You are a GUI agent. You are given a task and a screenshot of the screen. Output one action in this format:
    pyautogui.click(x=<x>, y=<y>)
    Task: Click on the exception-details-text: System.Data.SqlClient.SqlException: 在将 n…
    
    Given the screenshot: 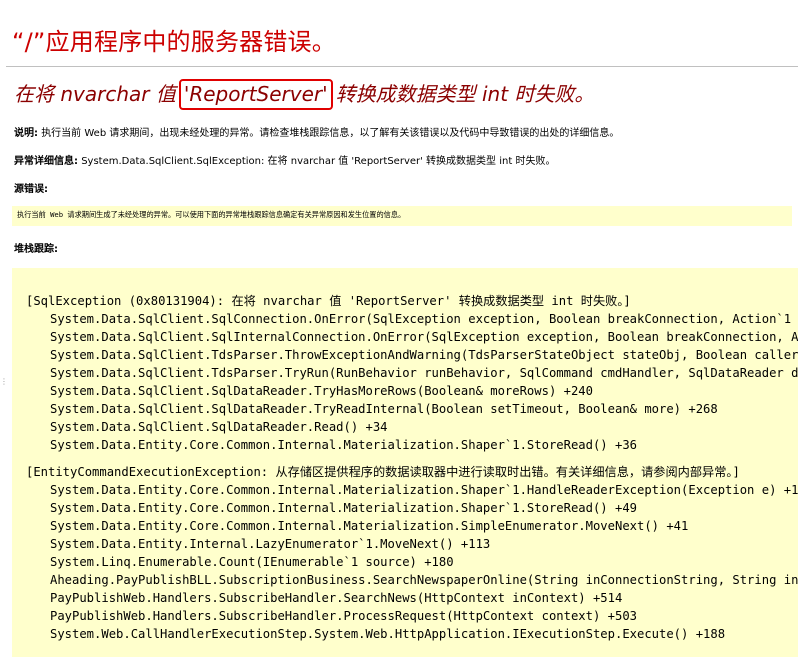 What is the action you would take?
    pyautogui.click(x=318, y=161)
    